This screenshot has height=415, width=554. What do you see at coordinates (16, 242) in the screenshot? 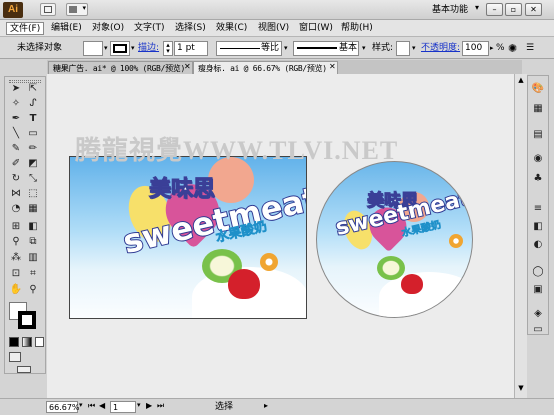
I see `eyedropper-icon: ⚲` at bounding box center [16, 242].